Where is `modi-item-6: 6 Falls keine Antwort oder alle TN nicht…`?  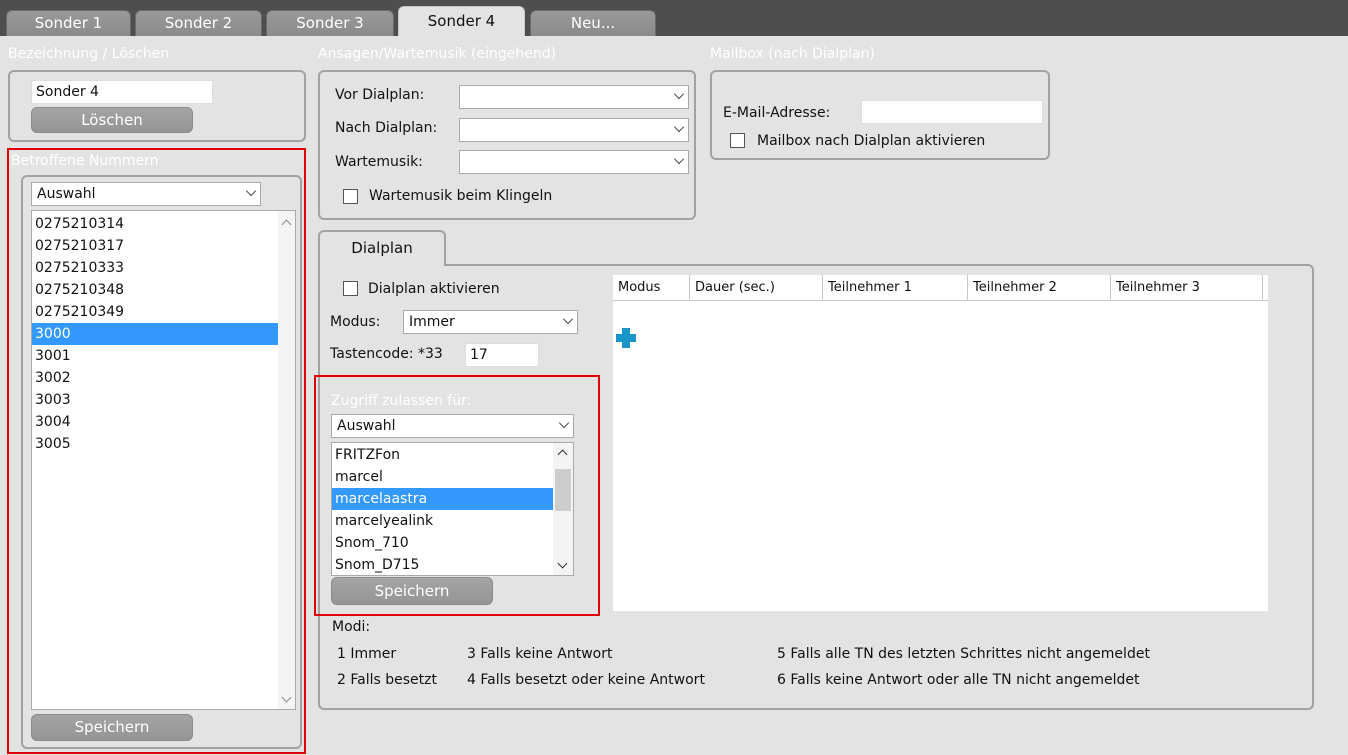 modi-item-6: 6 Falls keine Antwort oder alle TN nicht… is located at coordinates (958, 680).